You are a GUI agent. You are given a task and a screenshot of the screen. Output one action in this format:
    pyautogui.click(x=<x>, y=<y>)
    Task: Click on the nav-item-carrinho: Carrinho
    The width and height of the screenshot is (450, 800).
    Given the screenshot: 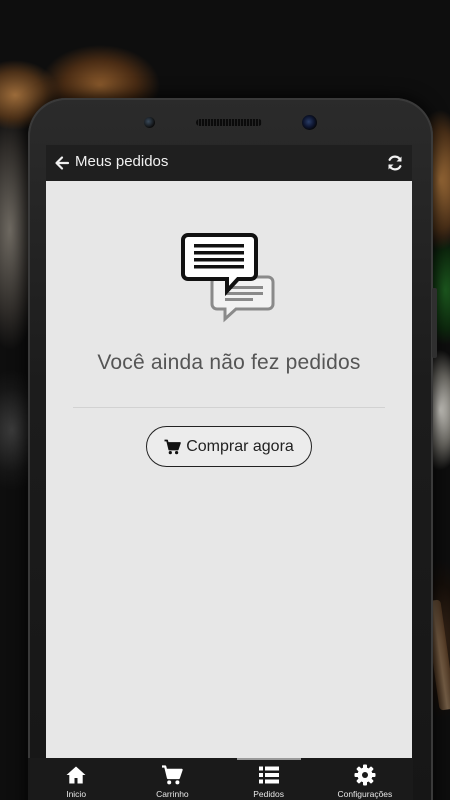 What is the action you would take?
    pyautogui.click(x=172, y=779)
    